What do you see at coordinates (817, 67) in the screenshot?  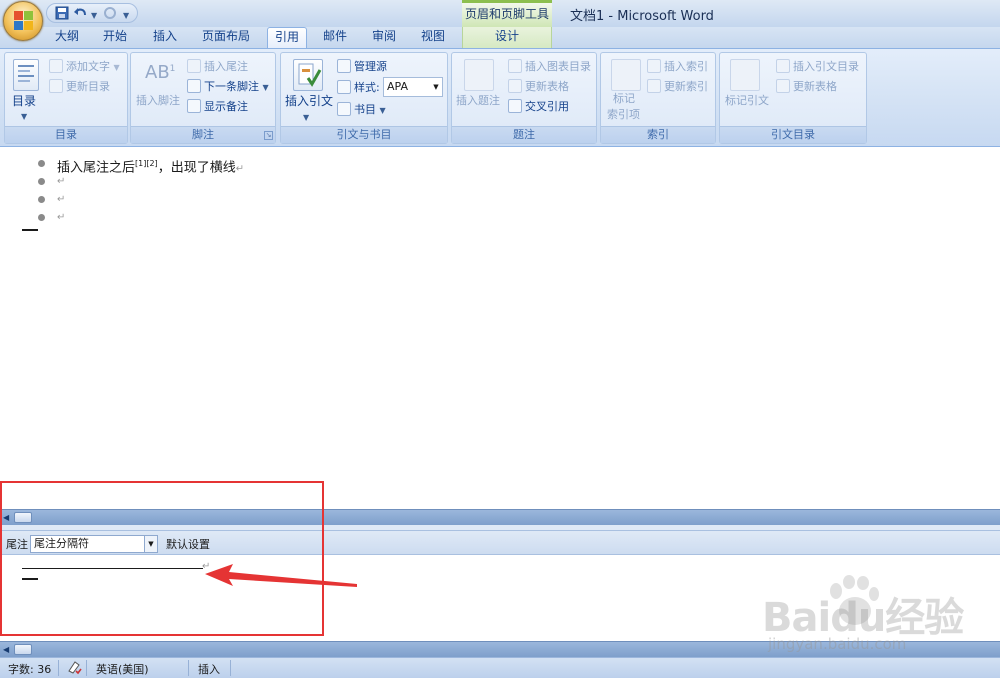 I see `insert-toa-button: 插入引文目录` at bounding box center [817, 67].